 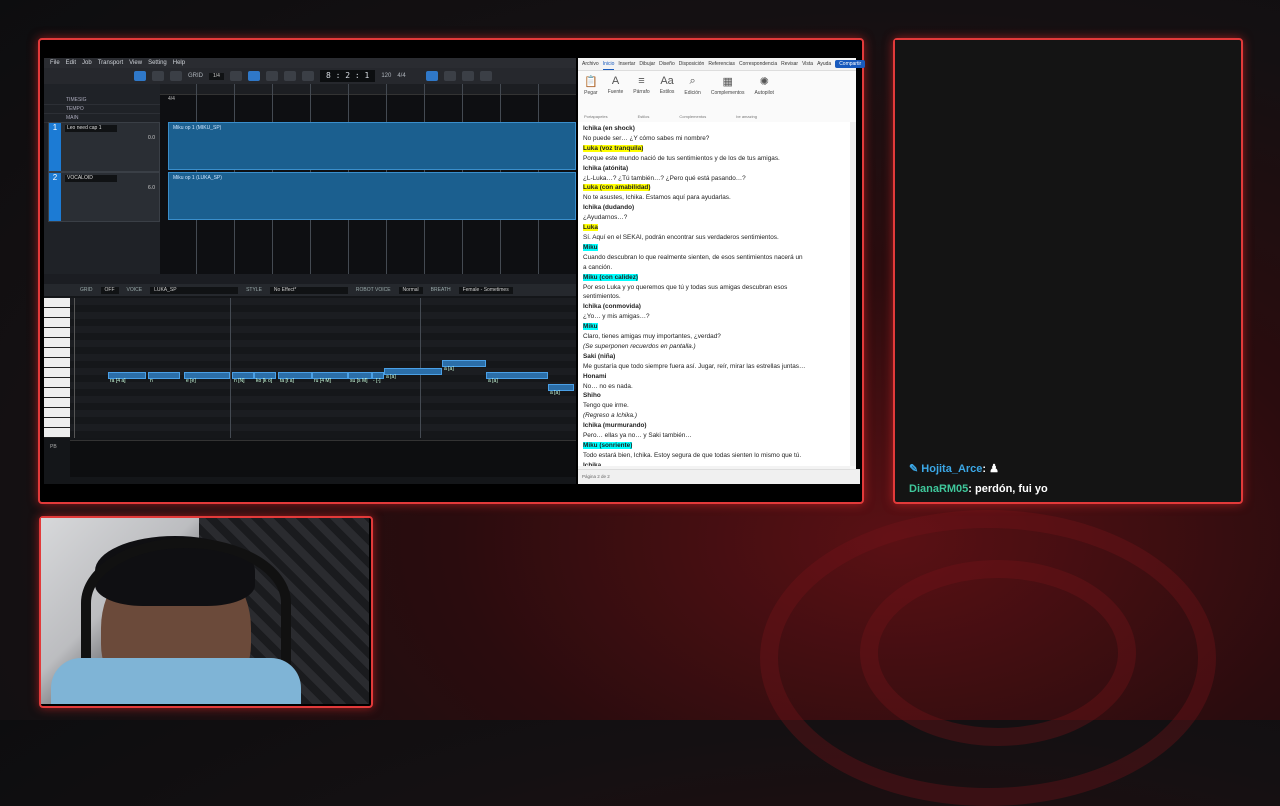 What do you see at coordinates (641, 92) in the screenshot?
I see `paragraph-label: Párrafo` at bounding box center [641, 92].